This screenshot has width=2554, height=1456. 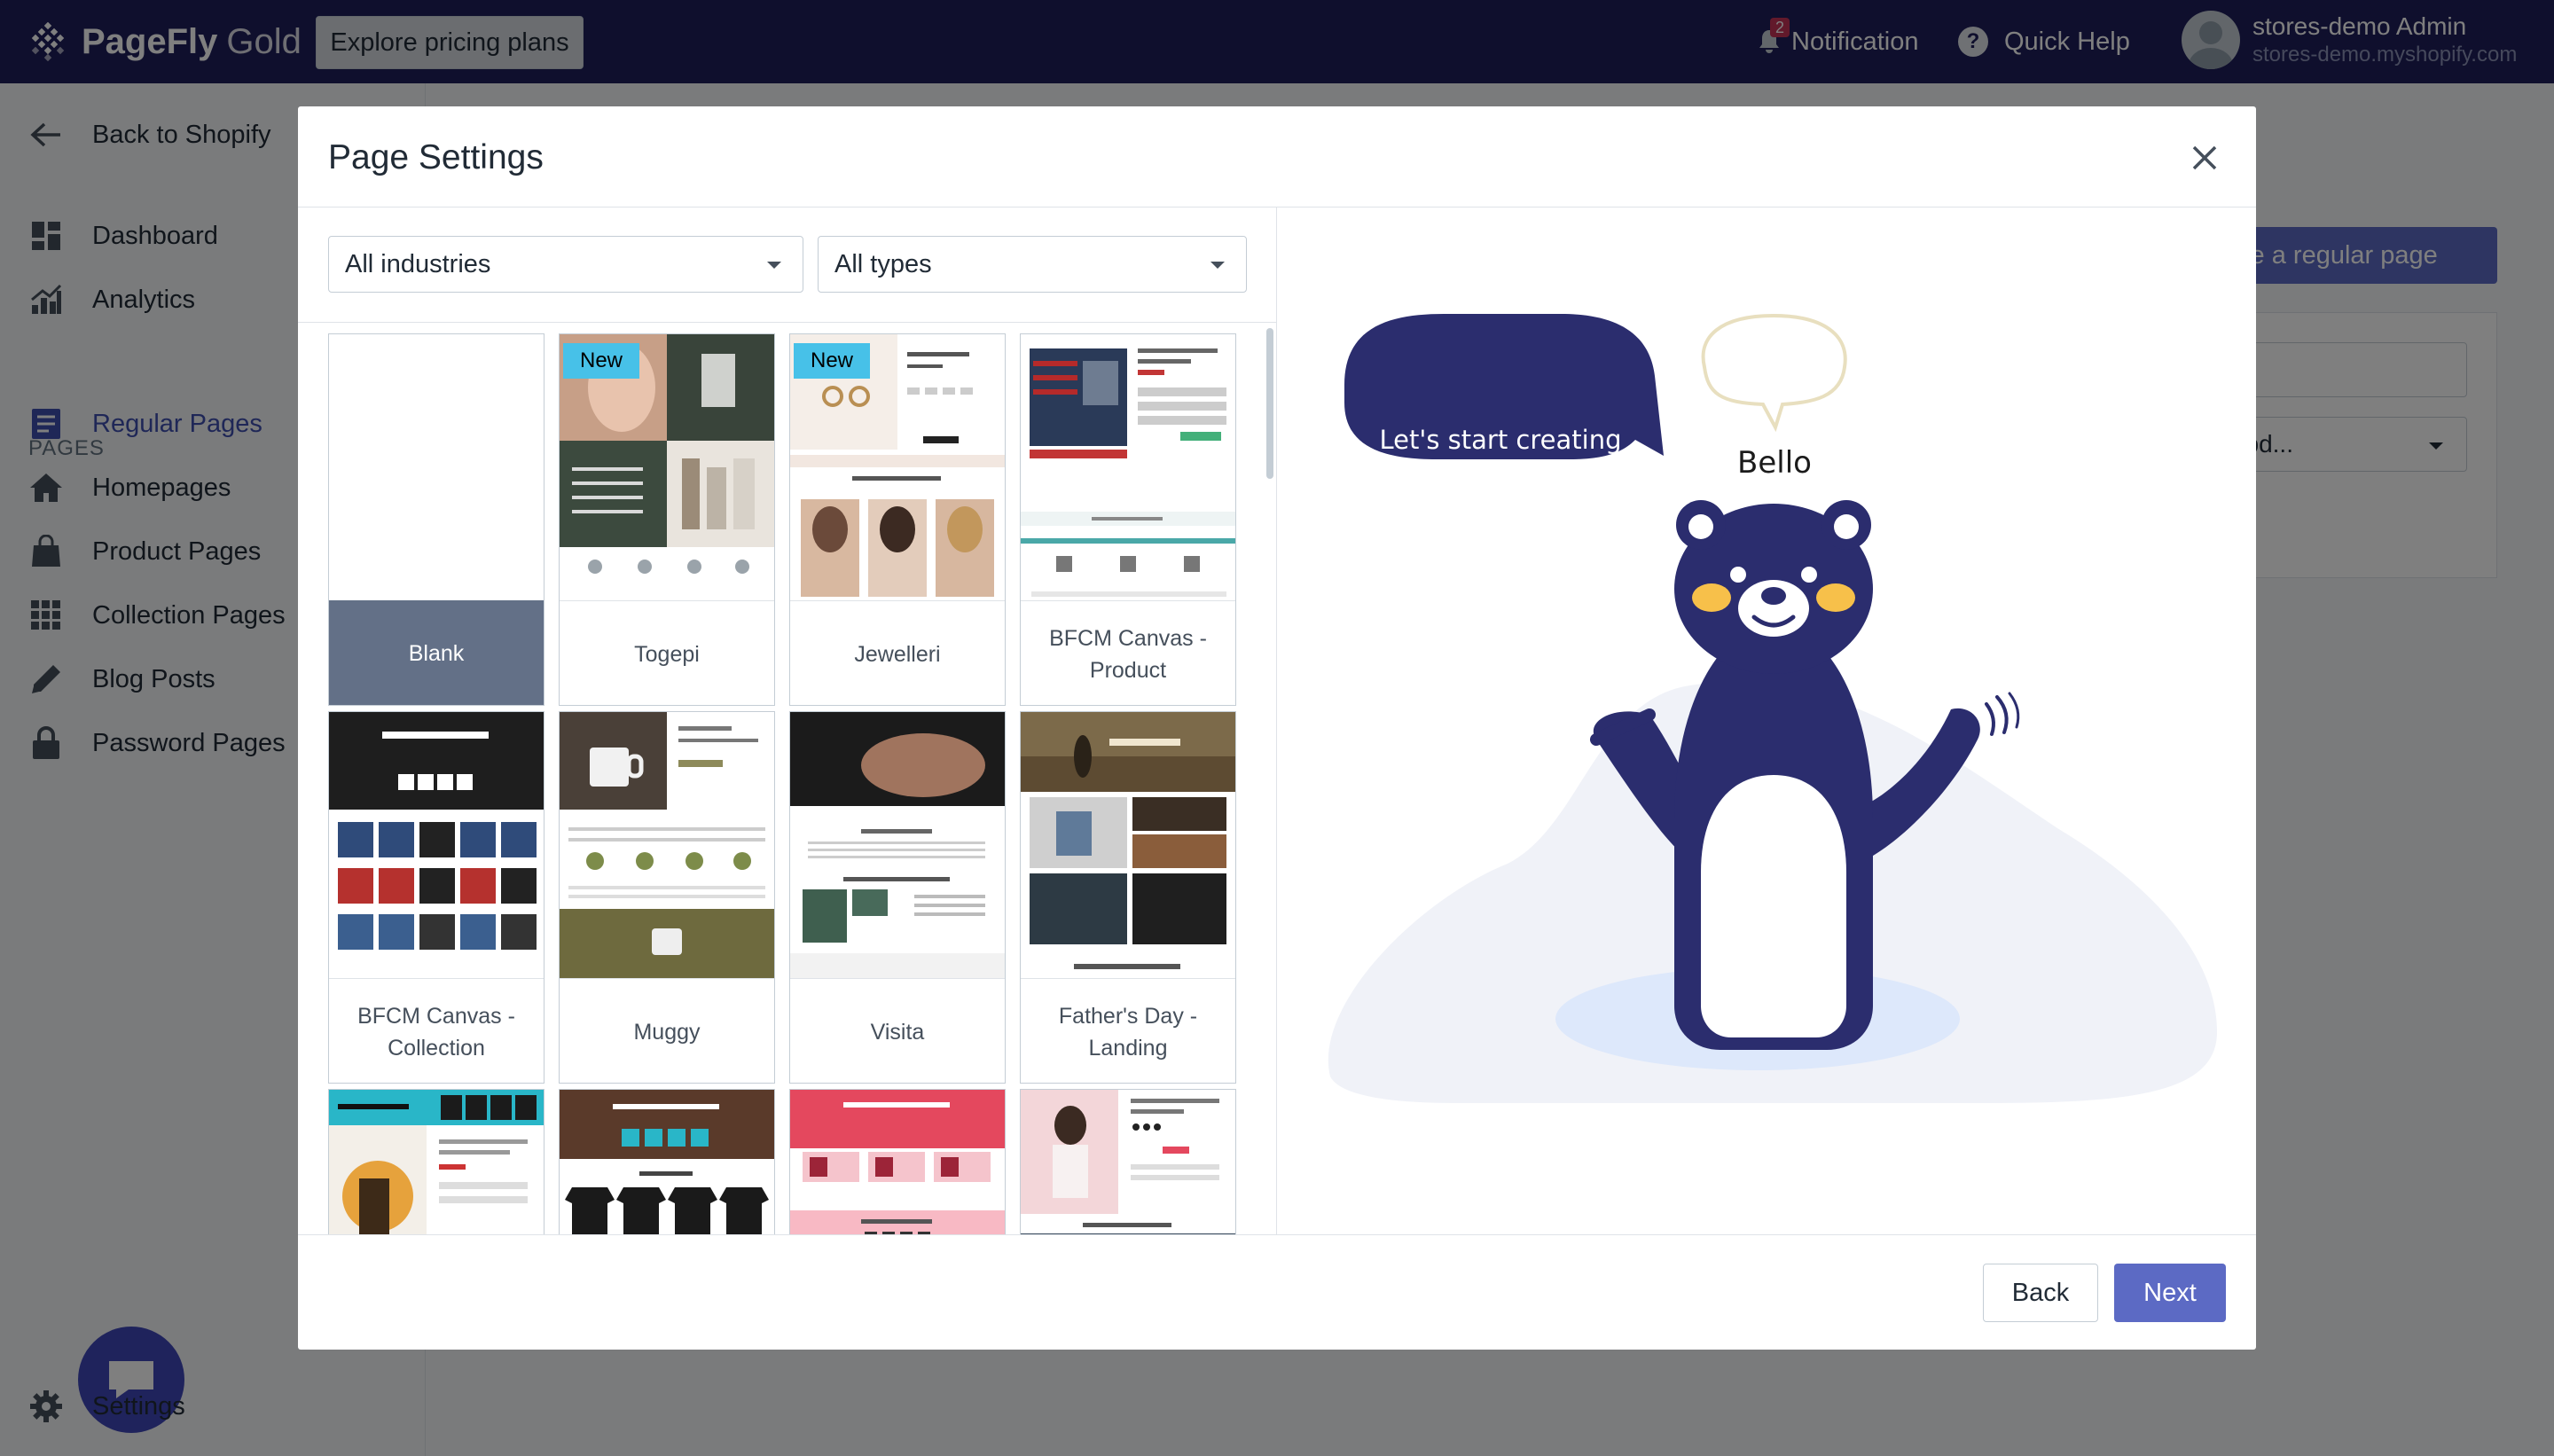 What do you see at coordinates (2040, 1293) in the screenshot?
I see `back-button: Back` at bounding box center [2040, 1293].